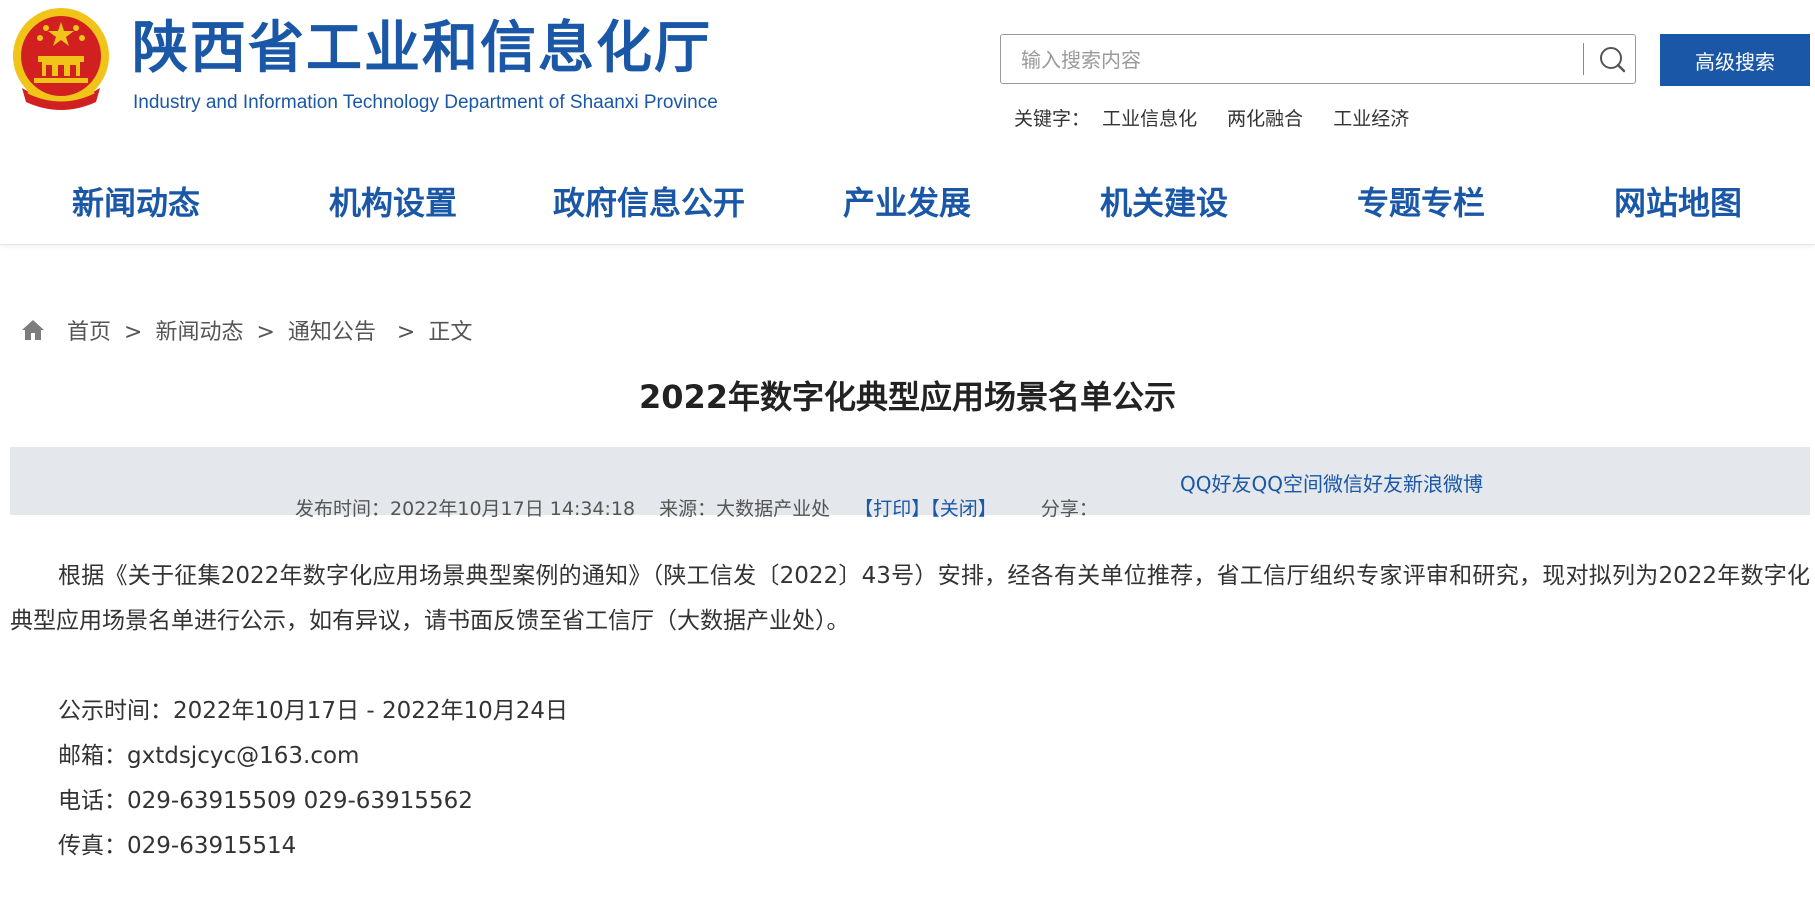 The height and width of the screenshot is (916, 1815). I want to click on search-input, so click(1291, 60).